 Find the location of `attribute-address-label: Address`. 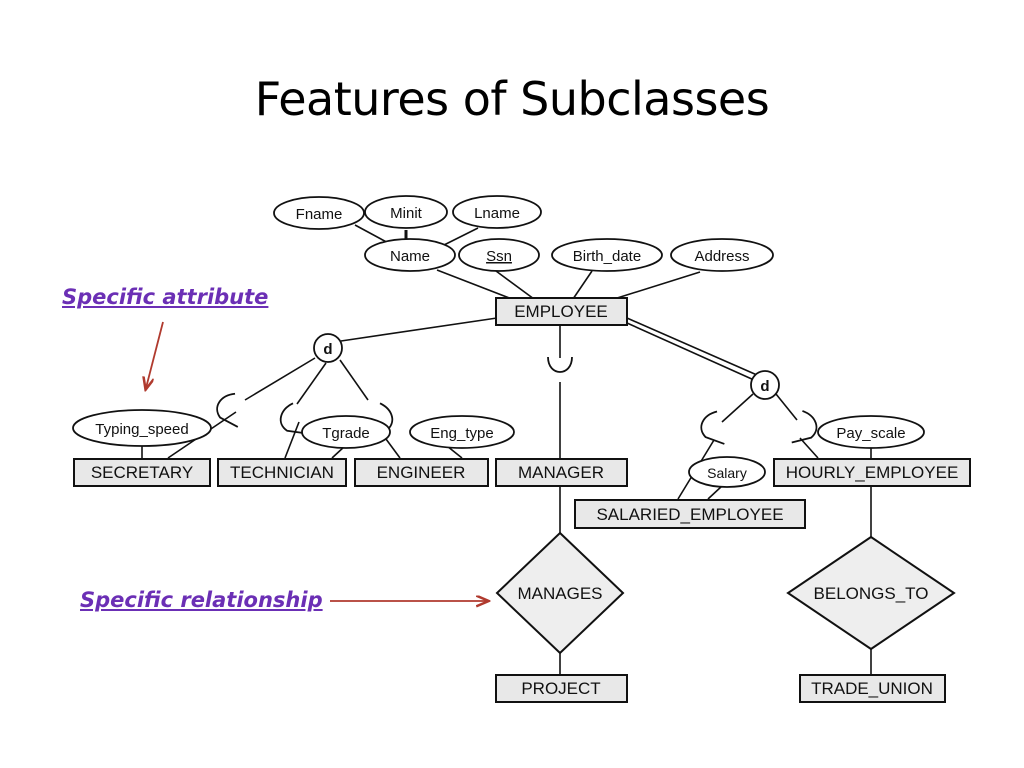

attribute-address-label: Address is located at coordinates (721, 256).